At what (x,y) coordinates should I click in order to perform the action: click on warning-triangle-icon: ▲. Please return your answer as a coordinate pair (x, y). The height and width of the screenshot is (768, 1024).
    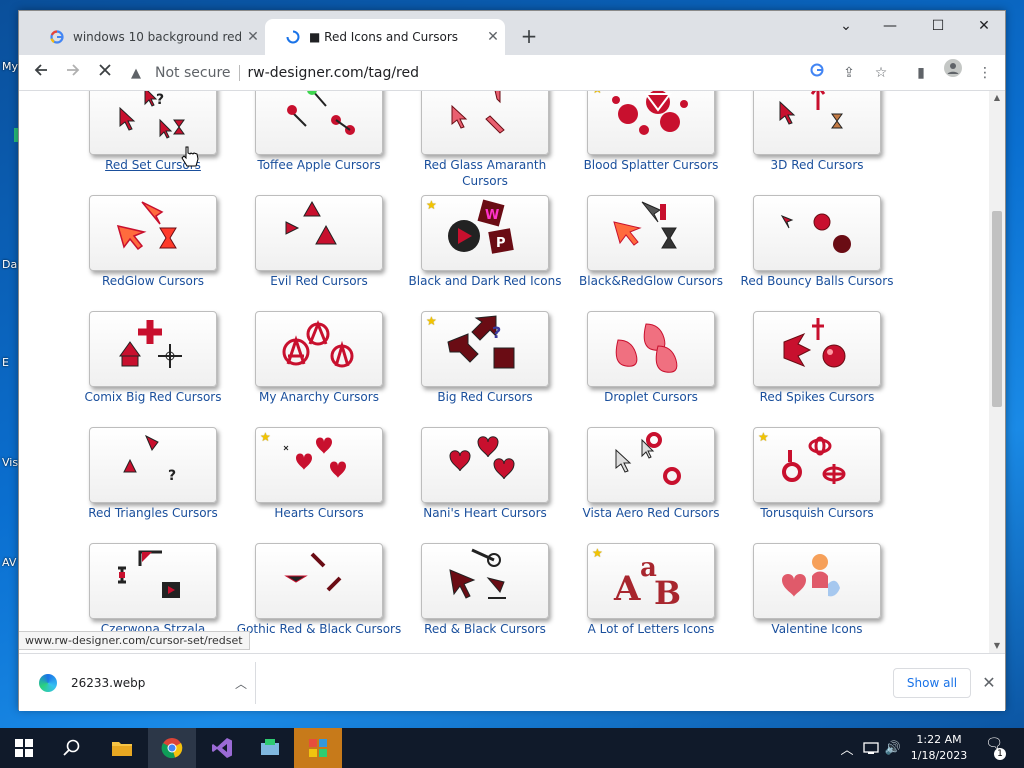
    Looking at the image, I should click on (139, 73).